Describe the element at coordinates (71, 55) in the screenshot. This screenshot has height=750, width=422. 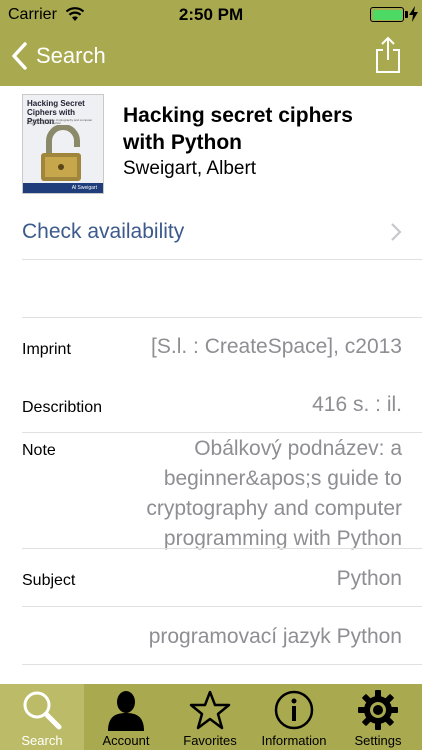
I see `back-label: Search` at that location.